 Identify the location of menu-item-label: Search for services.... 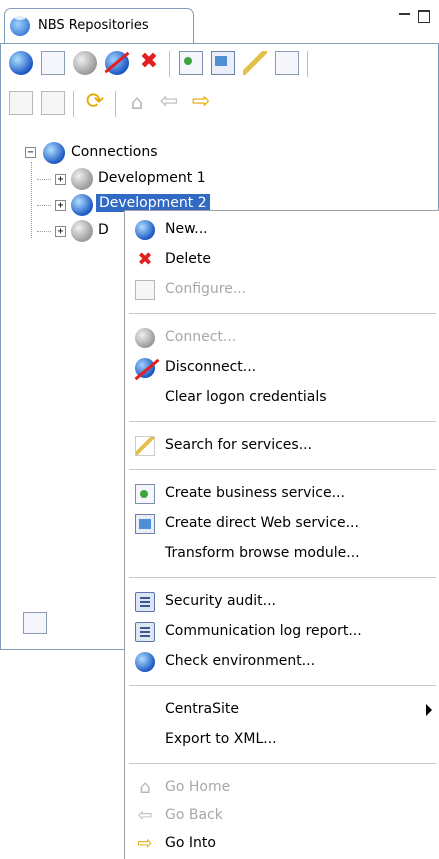
(239, 445).